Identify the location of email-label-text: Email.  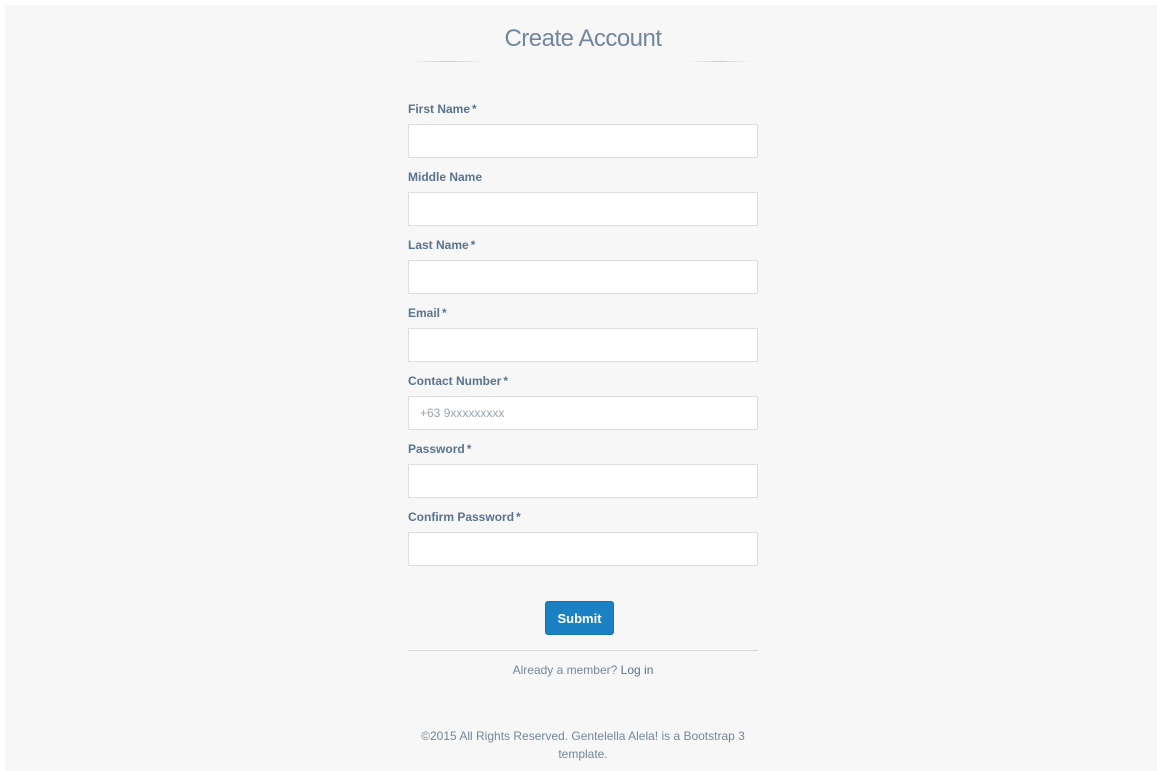
(424, 313).